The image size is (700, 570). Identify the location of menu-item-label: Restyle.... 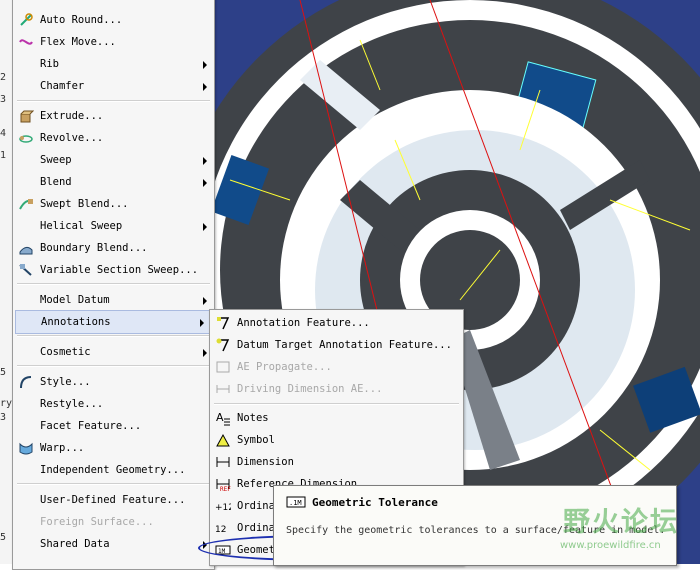
(72, 404).